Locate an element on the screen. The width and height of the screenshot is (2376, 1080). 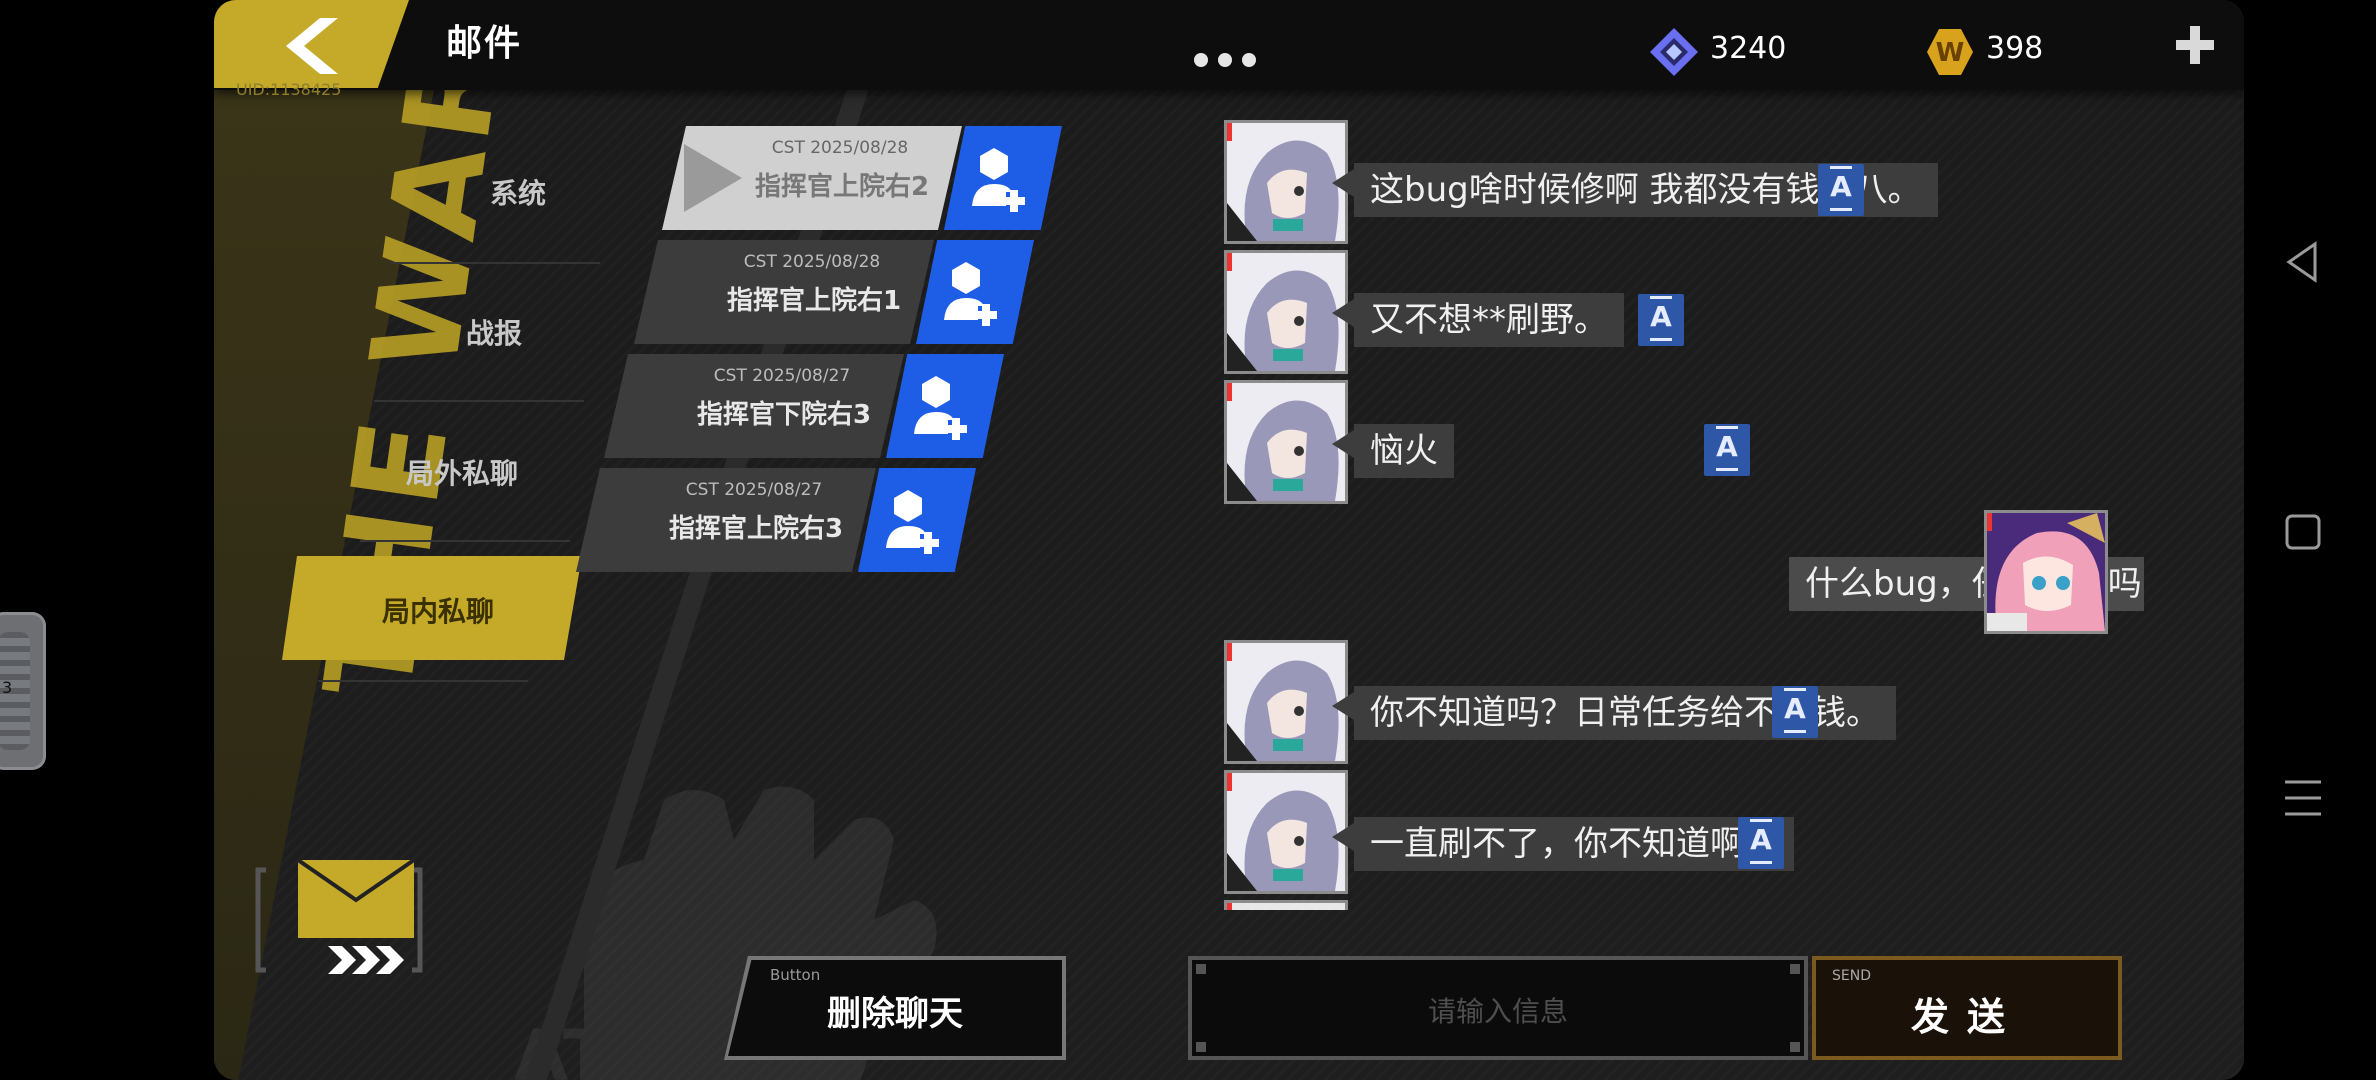
mail-envelope-icon is located at coordinates (339, 917).